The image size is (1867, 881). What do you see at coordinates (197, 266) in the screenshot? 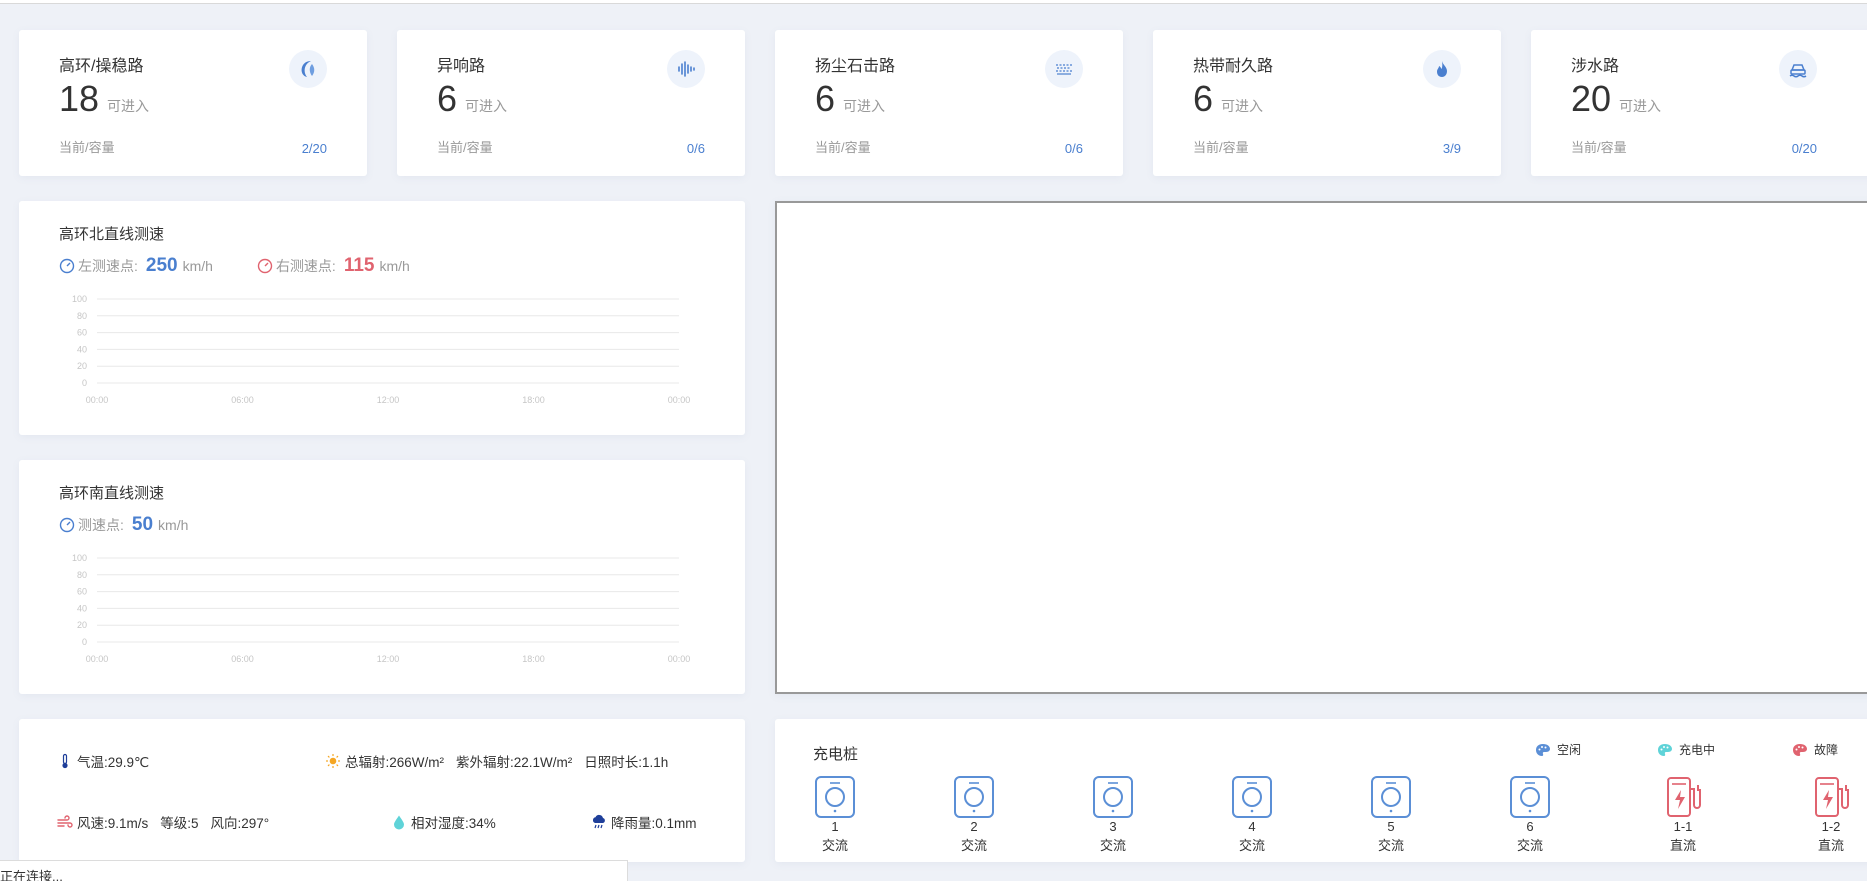
I see `left-point-unit: km/h` at bounding box center [197, 266].